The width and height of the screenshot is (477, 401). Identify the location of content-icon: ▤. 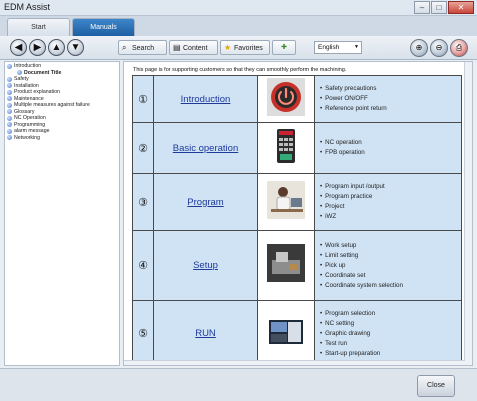
(177, 47).